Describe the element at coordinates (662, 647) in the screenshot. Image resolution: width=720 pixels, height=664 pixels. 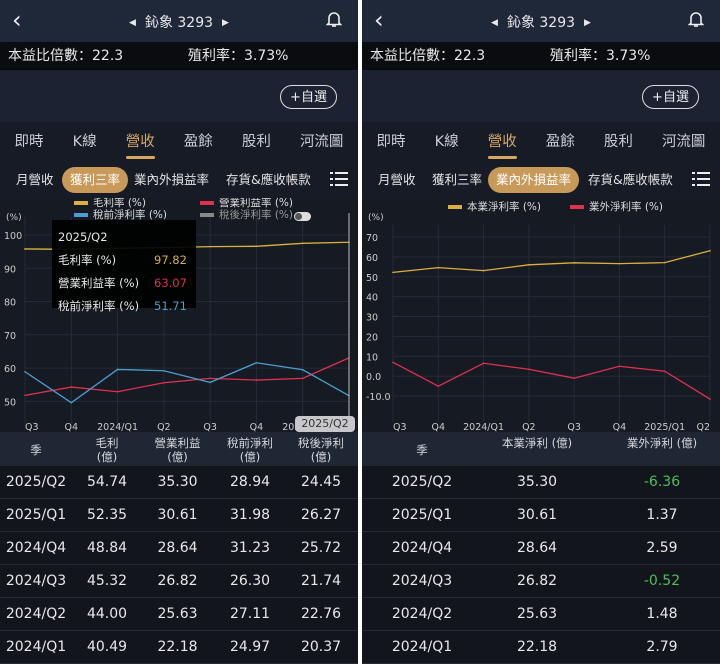
I see `table-cell: 2.79` at that location.